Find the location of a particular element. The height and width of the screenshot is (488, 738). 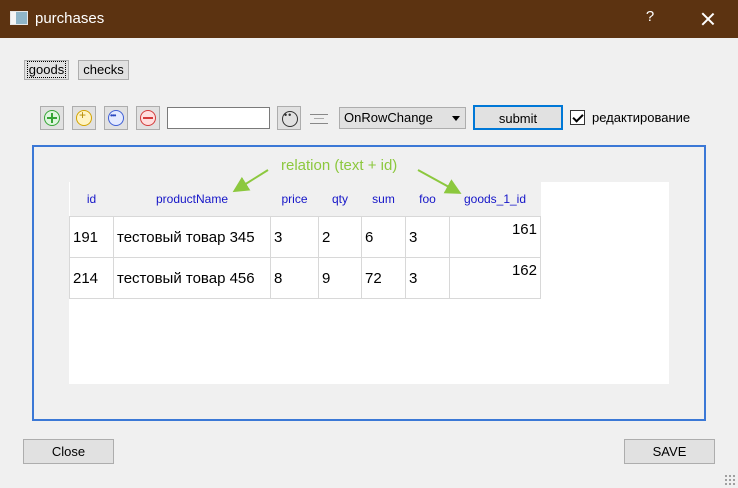

add-copy-button is located at coordinates (84, 118).